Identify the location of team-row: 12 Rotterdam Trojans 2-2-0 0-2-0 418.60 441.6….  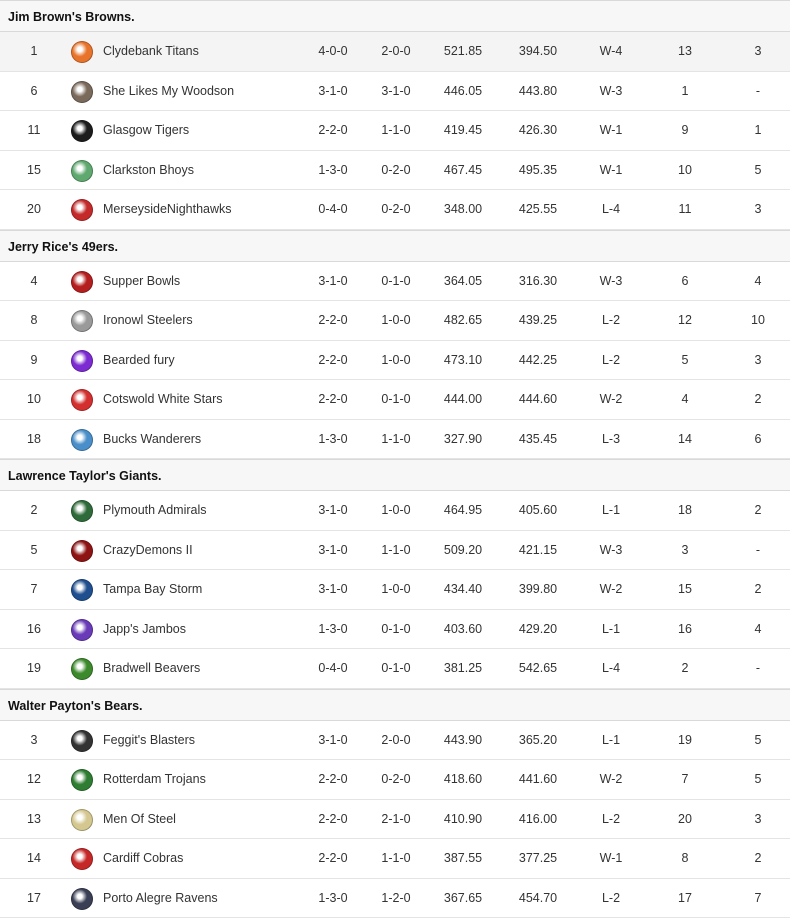
(395, 780).